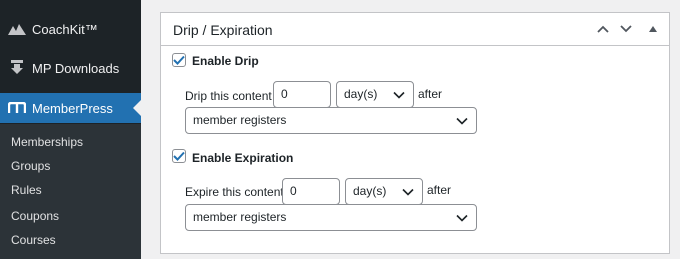 The width and height of the screenshot is (680, 259). Describe the element at coordinates (331, 120) in the screenshot. I see `drip-event-select: member registers` at that location.